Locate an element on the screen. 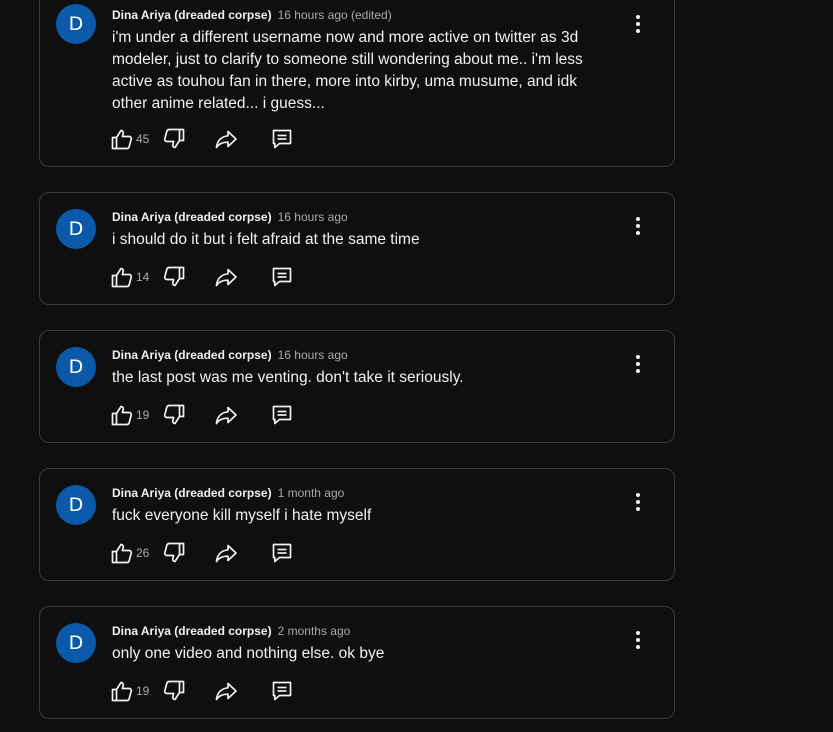 Image resolution: width=833 pixels, height=732 pixels. comment-header: Dina Ariya (dreaded corpse) 1 month ago is located at coordinates (228, 493).